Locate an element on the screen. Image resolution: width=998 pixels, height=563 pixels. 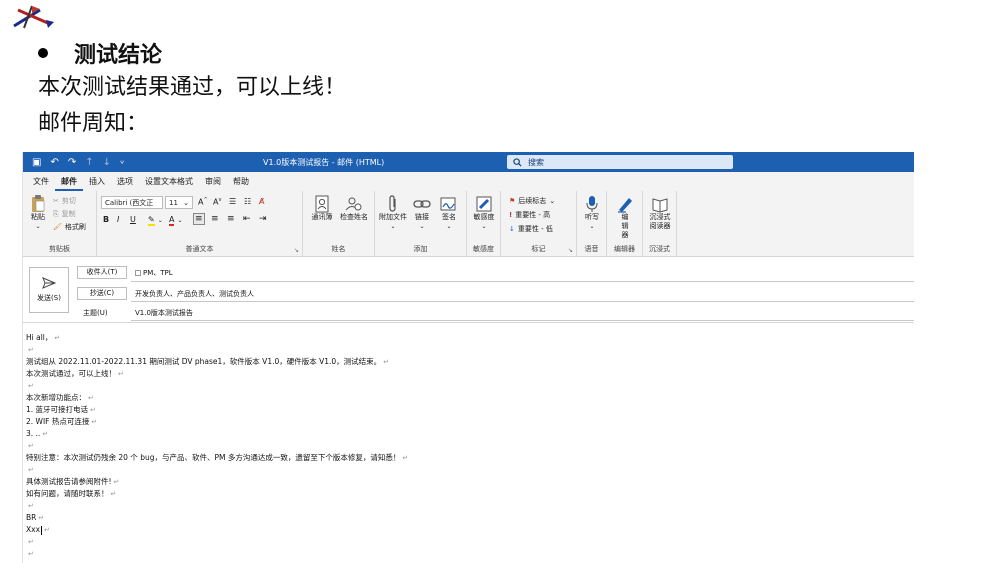
link-label: 链接 is located at coordinates (422, 217).